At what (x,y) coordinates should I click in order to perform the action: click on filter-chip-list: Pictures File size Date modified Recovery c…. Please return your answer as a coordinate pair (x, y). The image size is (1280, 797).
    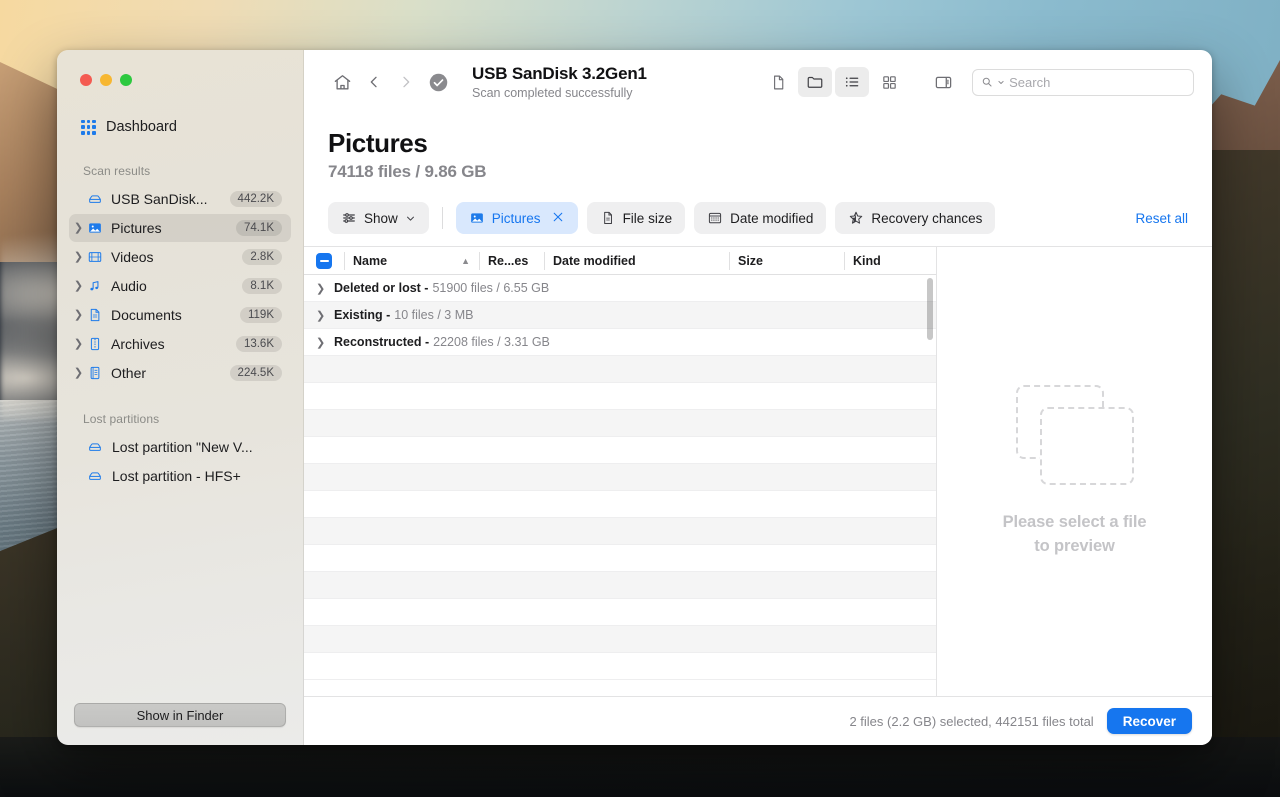
    Looking at the image, I should click on (725, 218).